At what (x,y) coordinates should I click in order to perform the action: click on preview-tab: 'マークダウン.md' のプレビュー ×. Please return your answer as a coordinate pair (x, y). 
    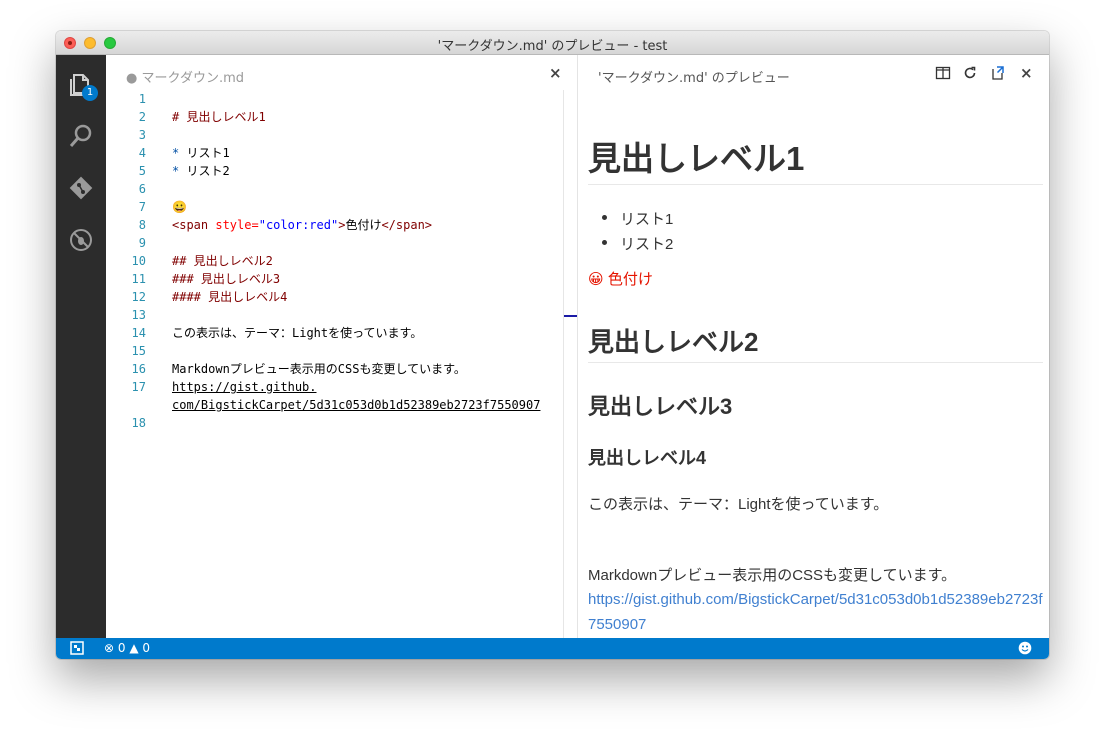
    Looking at the image, I should click on (813, 72).